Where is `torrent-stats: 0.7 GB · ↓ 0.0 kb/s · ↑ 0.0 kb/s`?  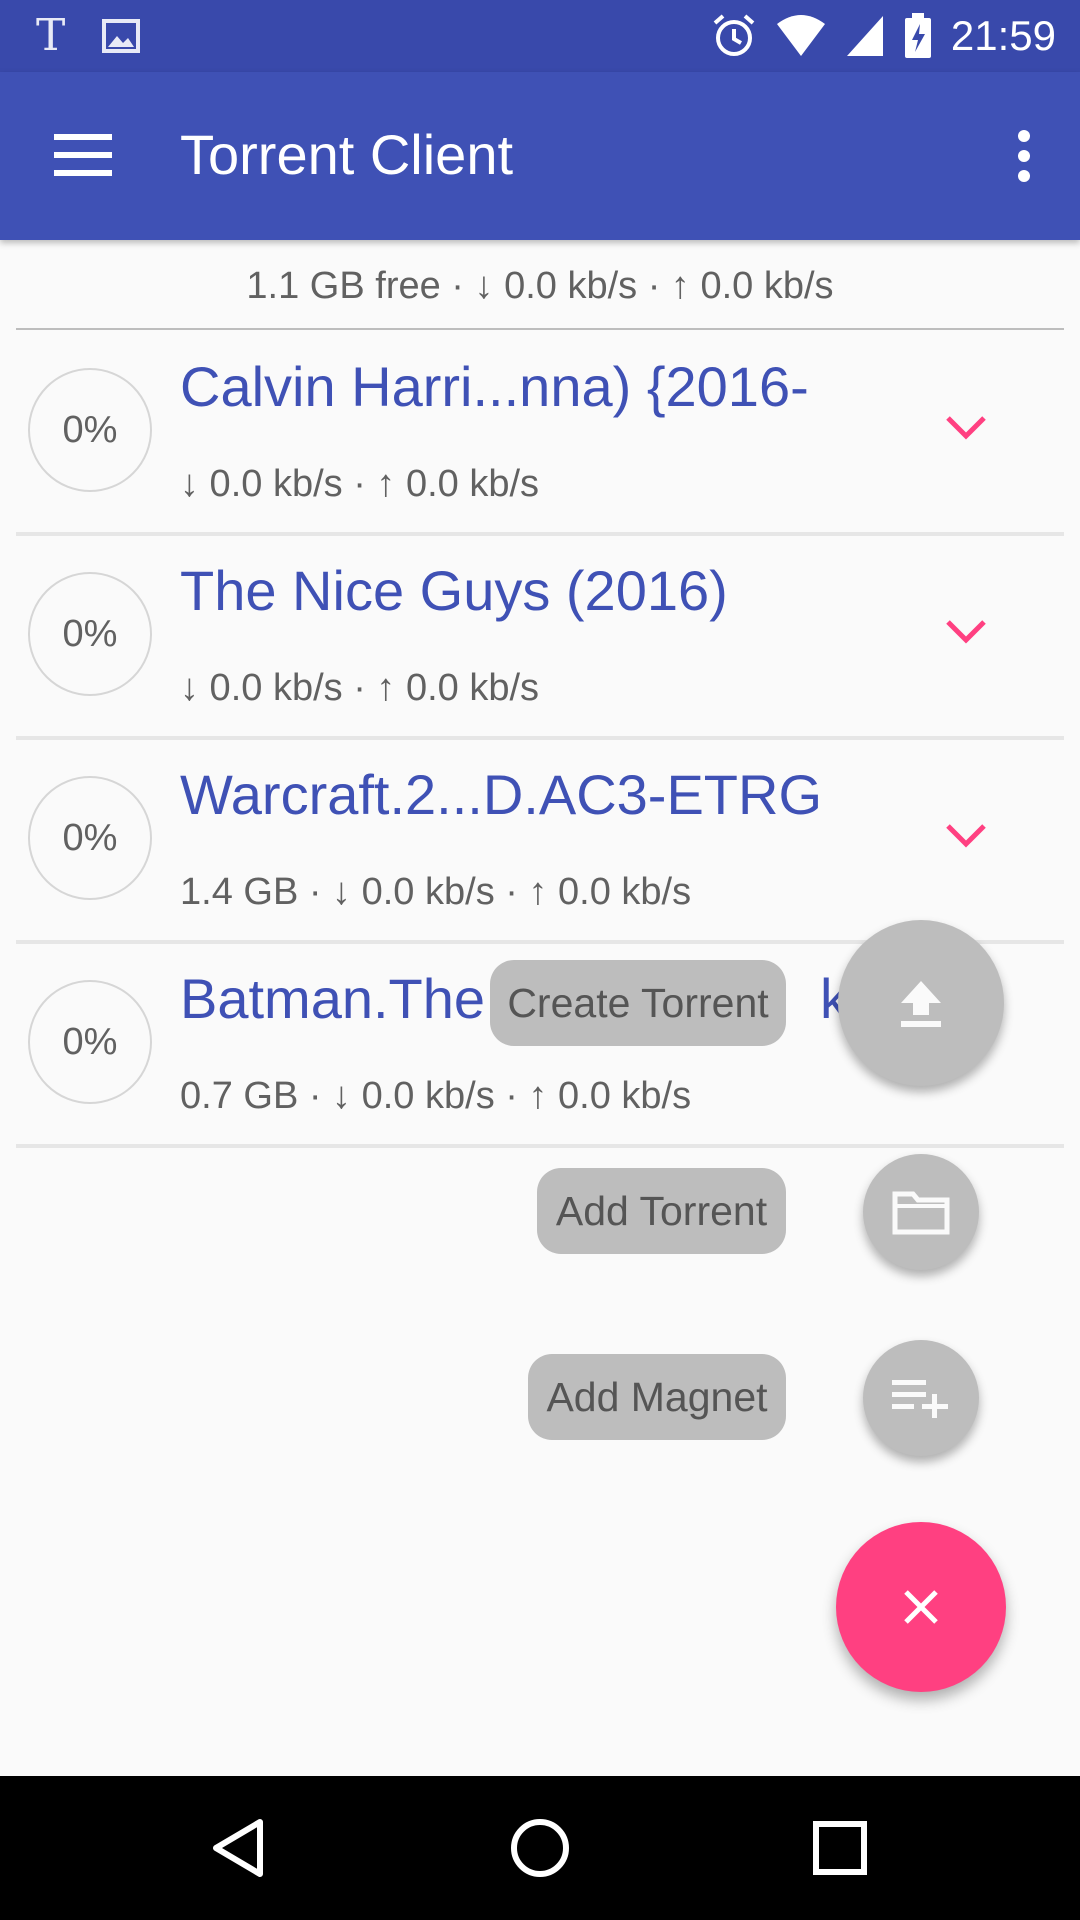
torrent-stats: 0.7 GB · ↓ 0.0 kb/s · ↑ 0.0 kb/s is located at coordinates (436, 1096).